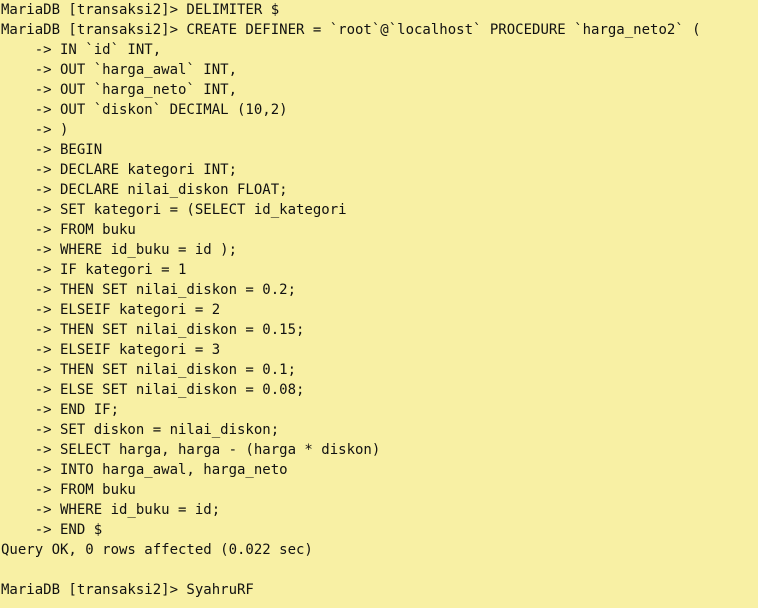 This screenshot has height=608, width=758. I want to click on terminal-prompt-line: MariaDB [transaksi2]> SyahruRF, so click(379, 590).